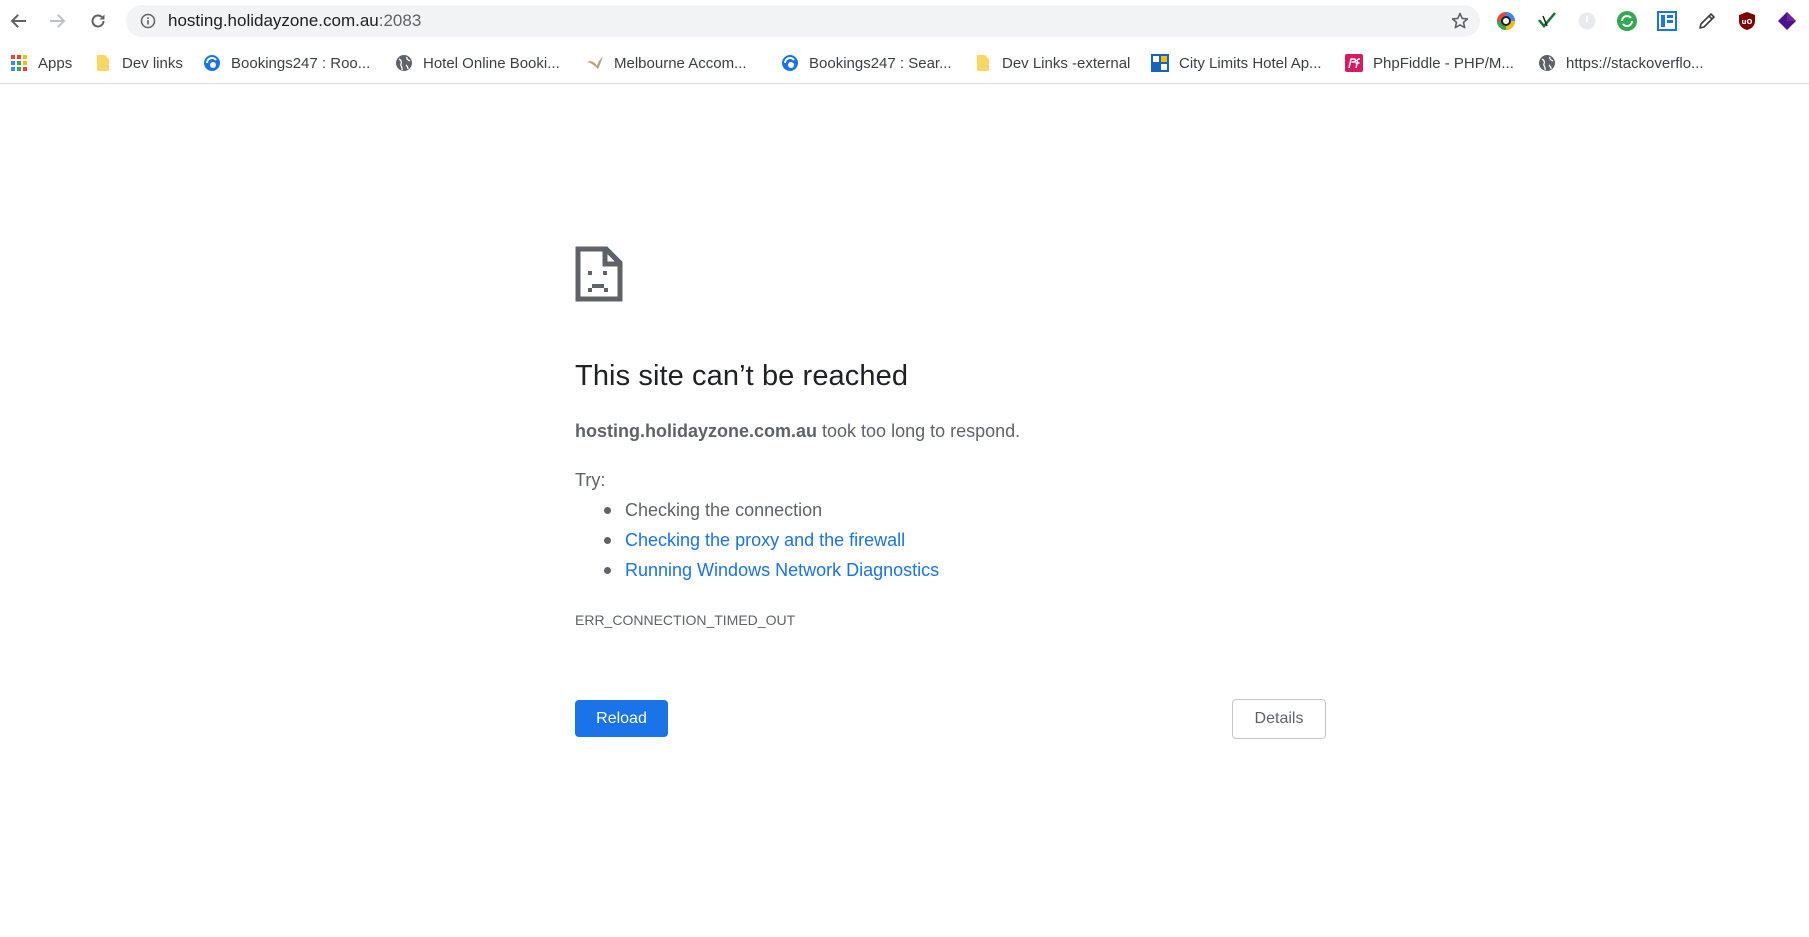  Describe the element at coordinates (621, 718) in the screenshot. I see `reload-button: Reload` at that location.